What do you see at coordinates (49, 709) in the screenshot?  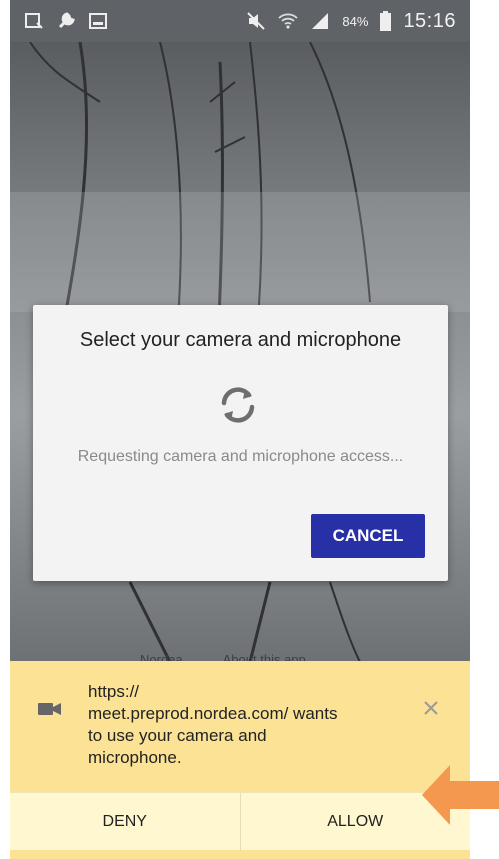 I see `video-camera-icon` at bounding box center [49, 709].